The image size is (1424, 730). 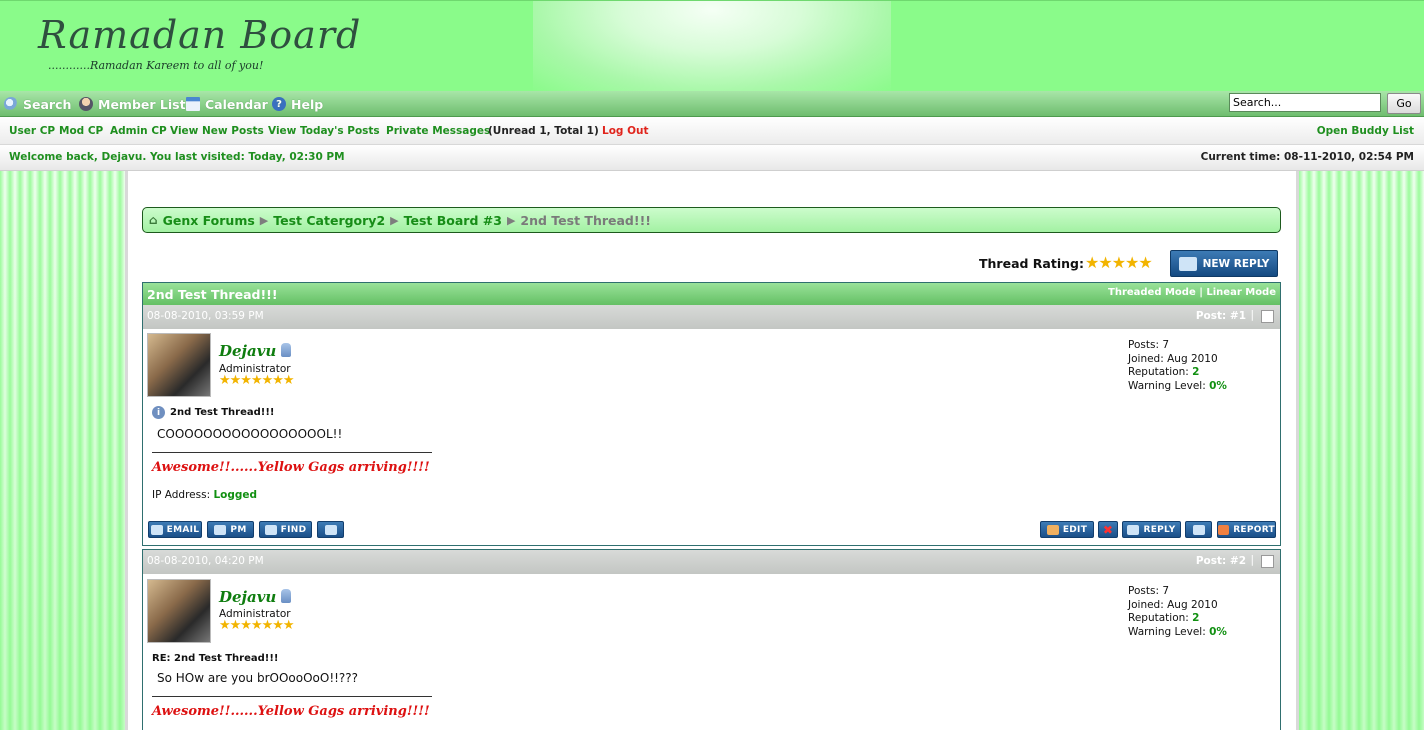 I want to click on home-icon: ⌂, so click(x=153, y=220).